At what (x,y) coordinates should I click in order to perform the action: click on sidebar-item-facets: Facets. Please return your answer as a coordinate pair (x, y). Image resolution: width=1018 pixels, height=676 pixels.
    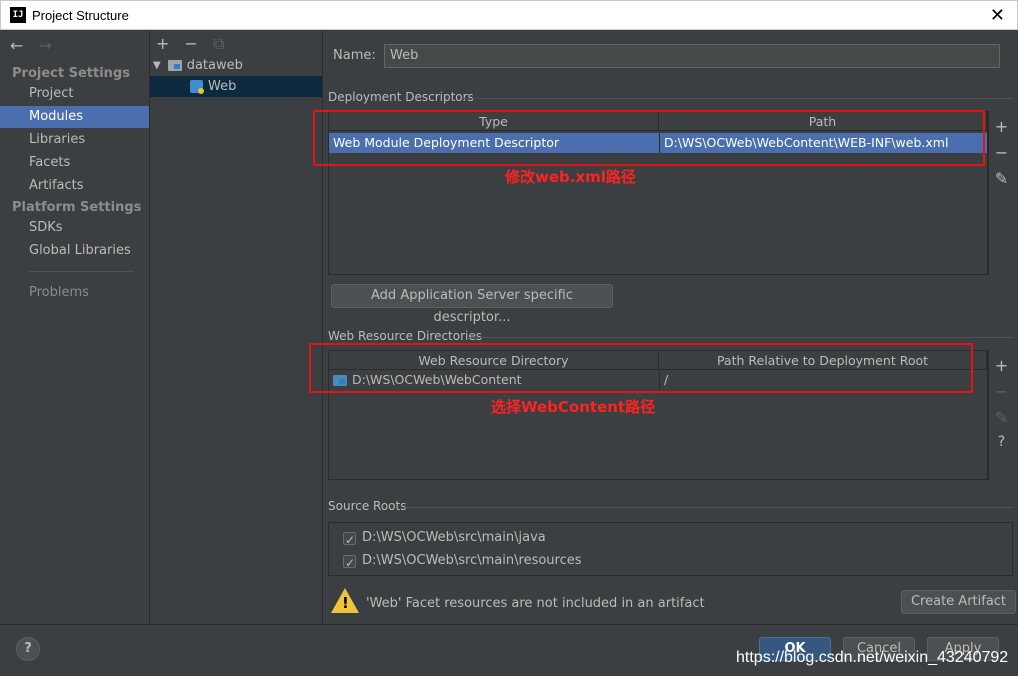
    Looking at the image, I should click on (74, 163).